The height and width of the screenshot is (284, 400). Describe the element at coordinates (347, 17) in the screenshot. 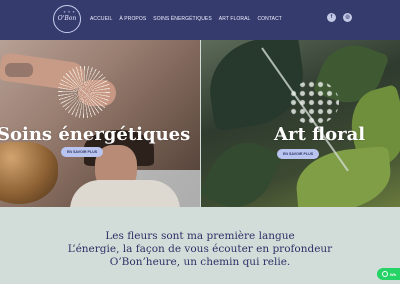

I see `instagram-icon: ◎` at that location.